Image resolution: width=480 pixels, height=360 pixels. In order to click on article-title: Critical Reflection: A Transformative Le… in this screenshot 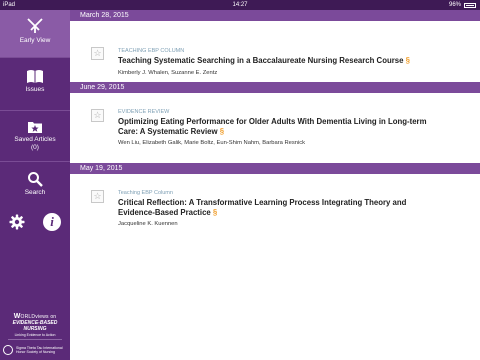, I will do `click(278, 207)`.